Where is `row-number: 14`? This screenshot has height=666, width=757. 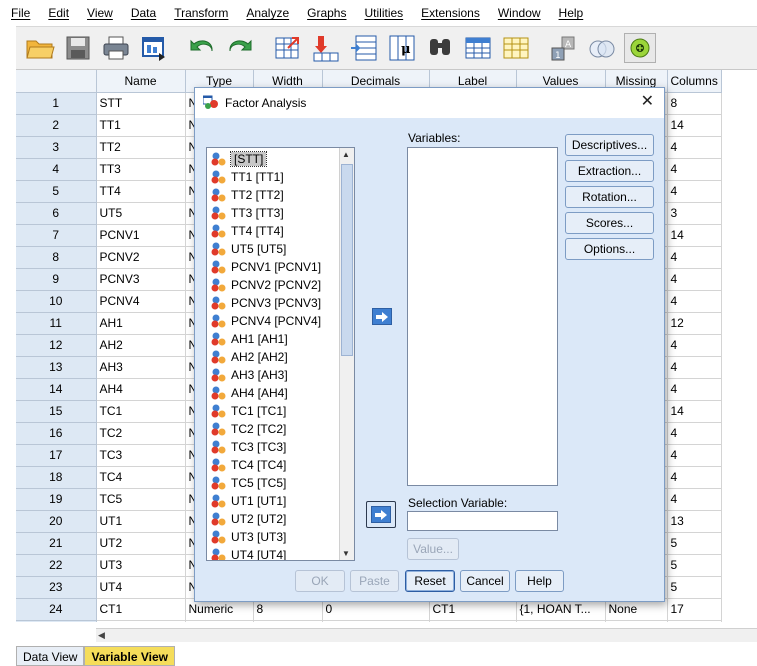 row-number: 14 is located at coordinates (56, 389).